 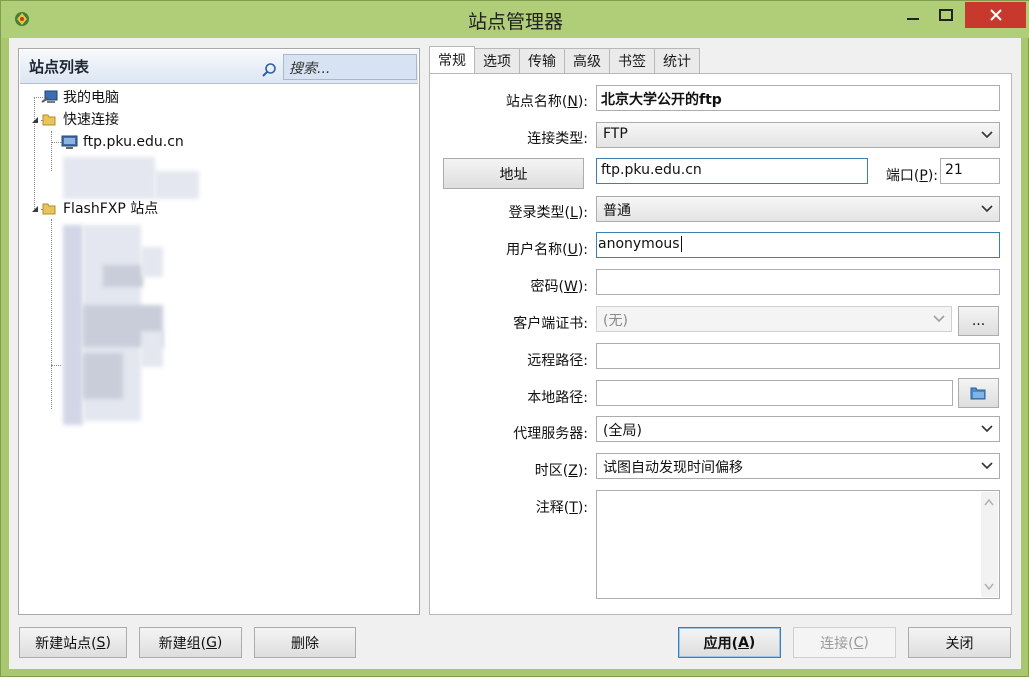 What do you see at coordinates (798, 282) in the screenshot?
I see `password-input` at bounding box center [798, 282].